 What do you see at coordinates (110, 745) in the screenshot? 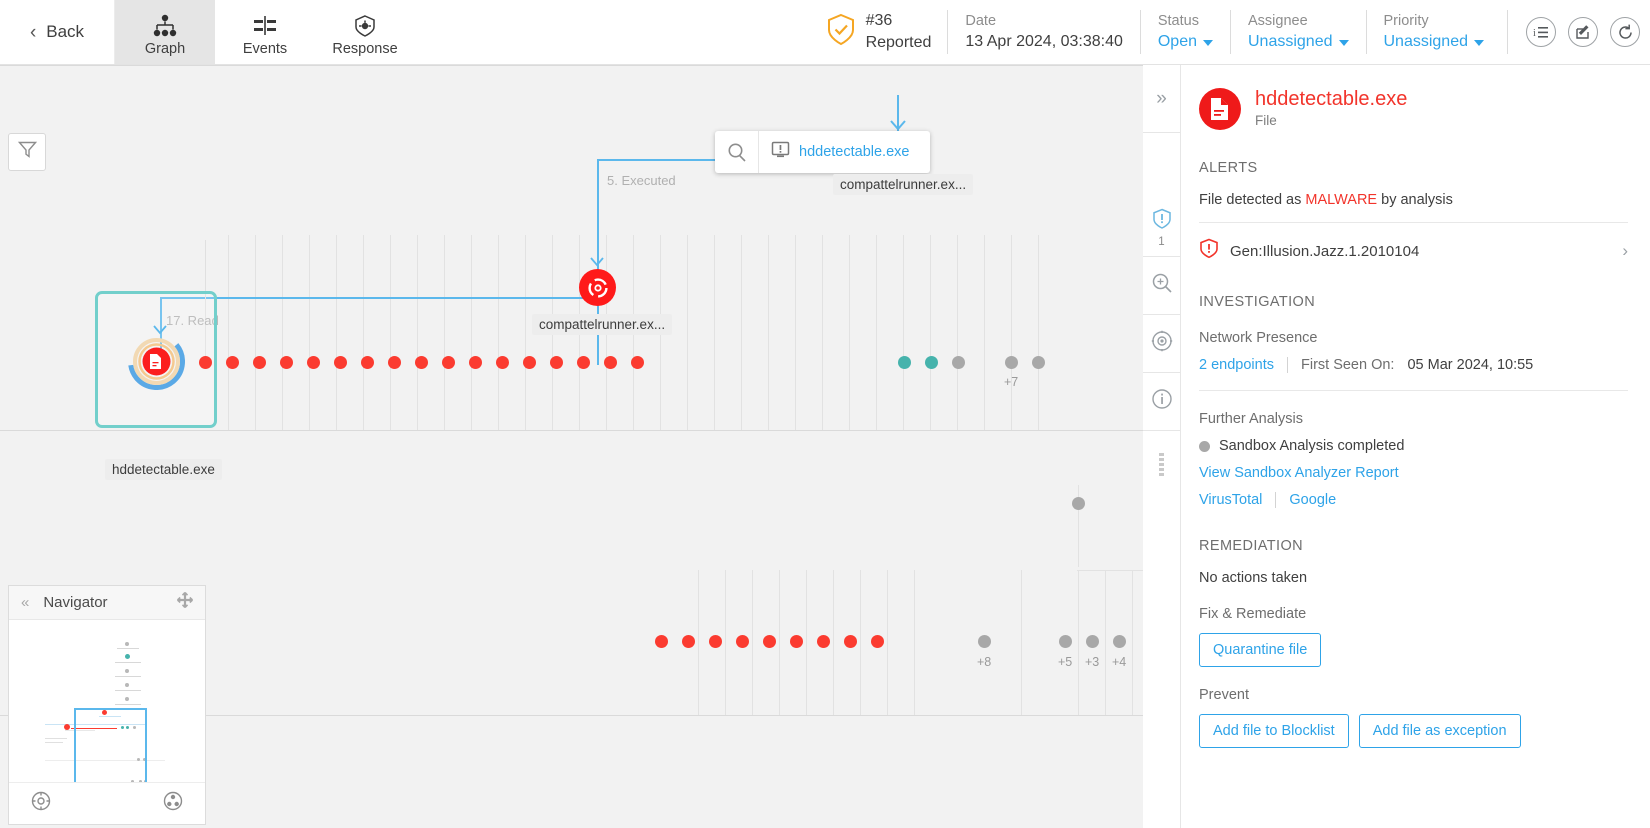
I see `minimap-viewport` at bounding box center [110, 745].